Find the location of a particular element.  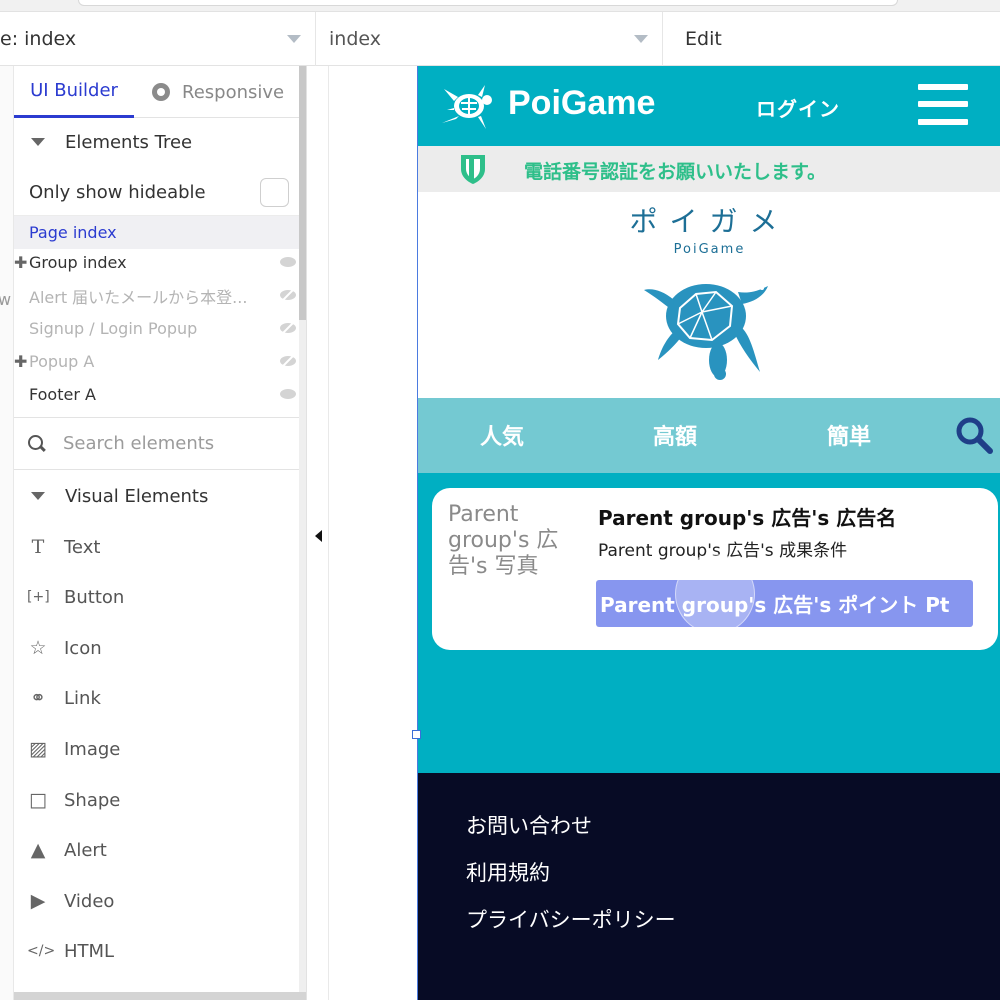

element-selector: index is located at coordinates (489, 39).